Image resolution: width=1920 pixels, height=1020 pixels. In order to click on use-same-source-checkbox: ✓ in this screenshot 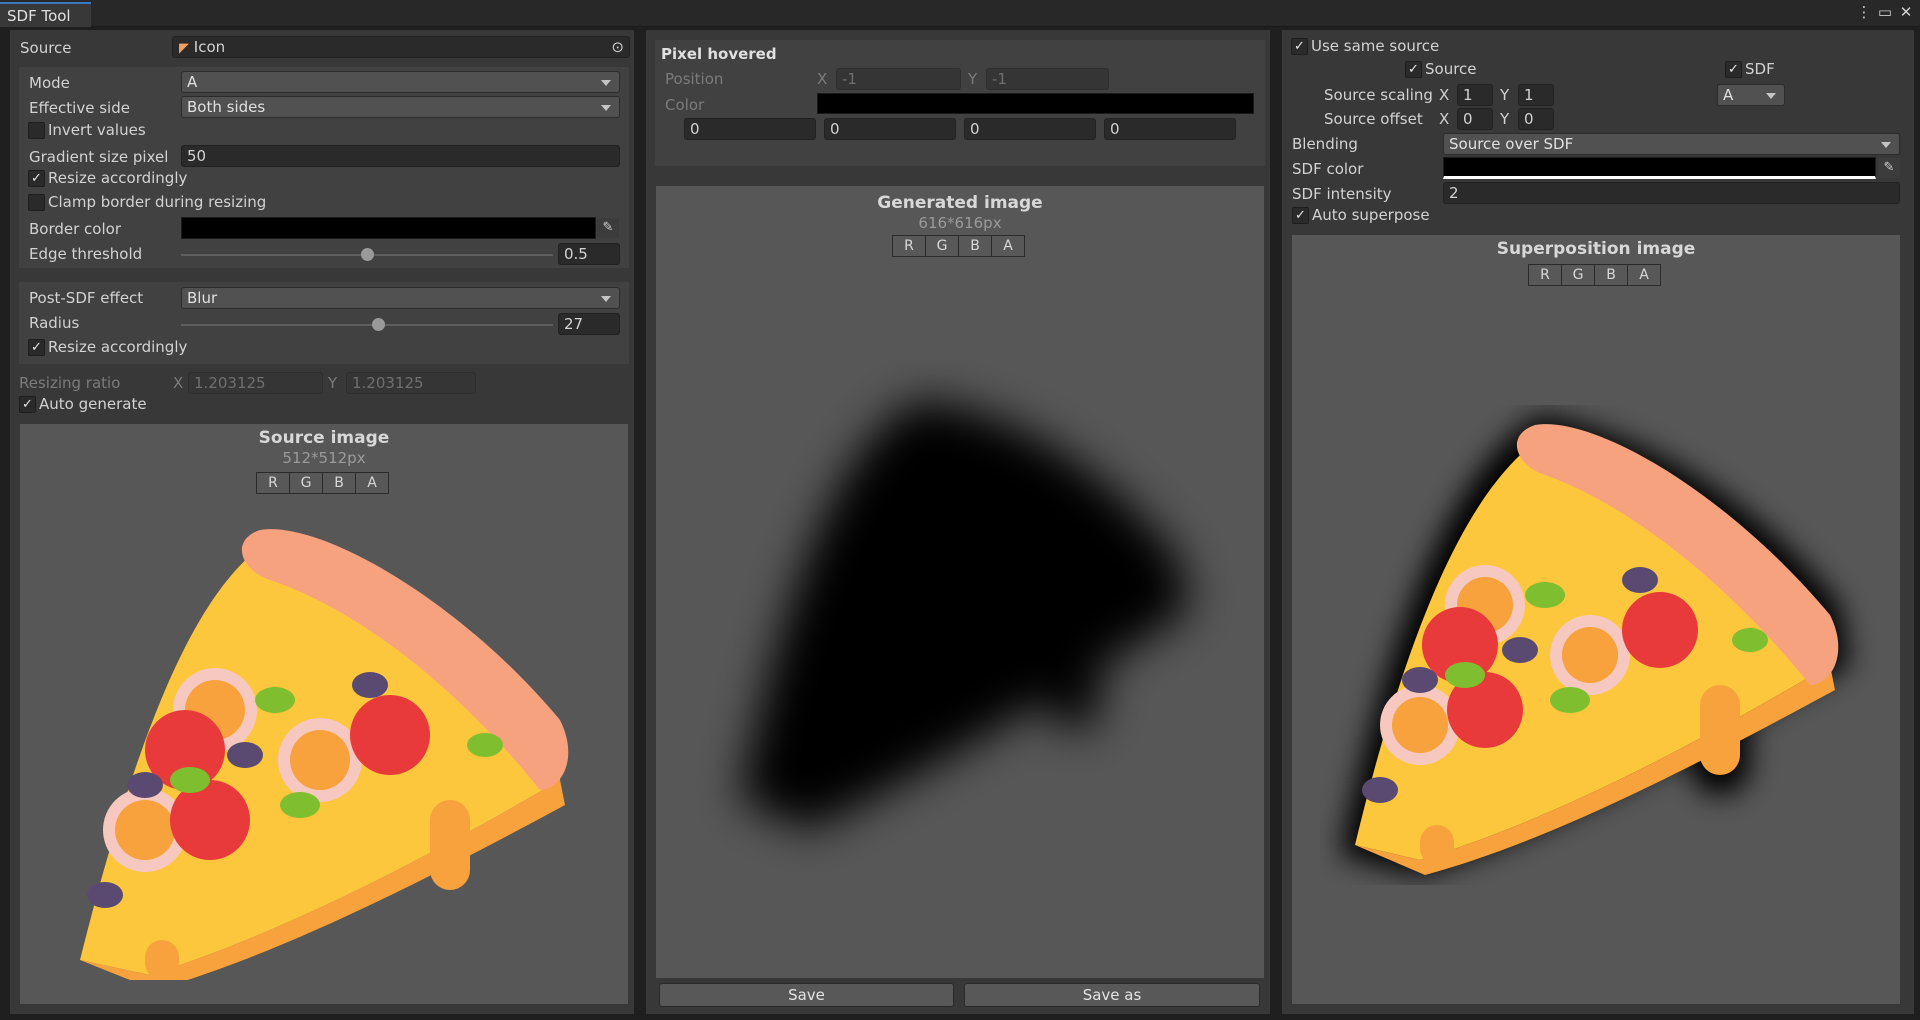, I will do `click(1299, 46)`.